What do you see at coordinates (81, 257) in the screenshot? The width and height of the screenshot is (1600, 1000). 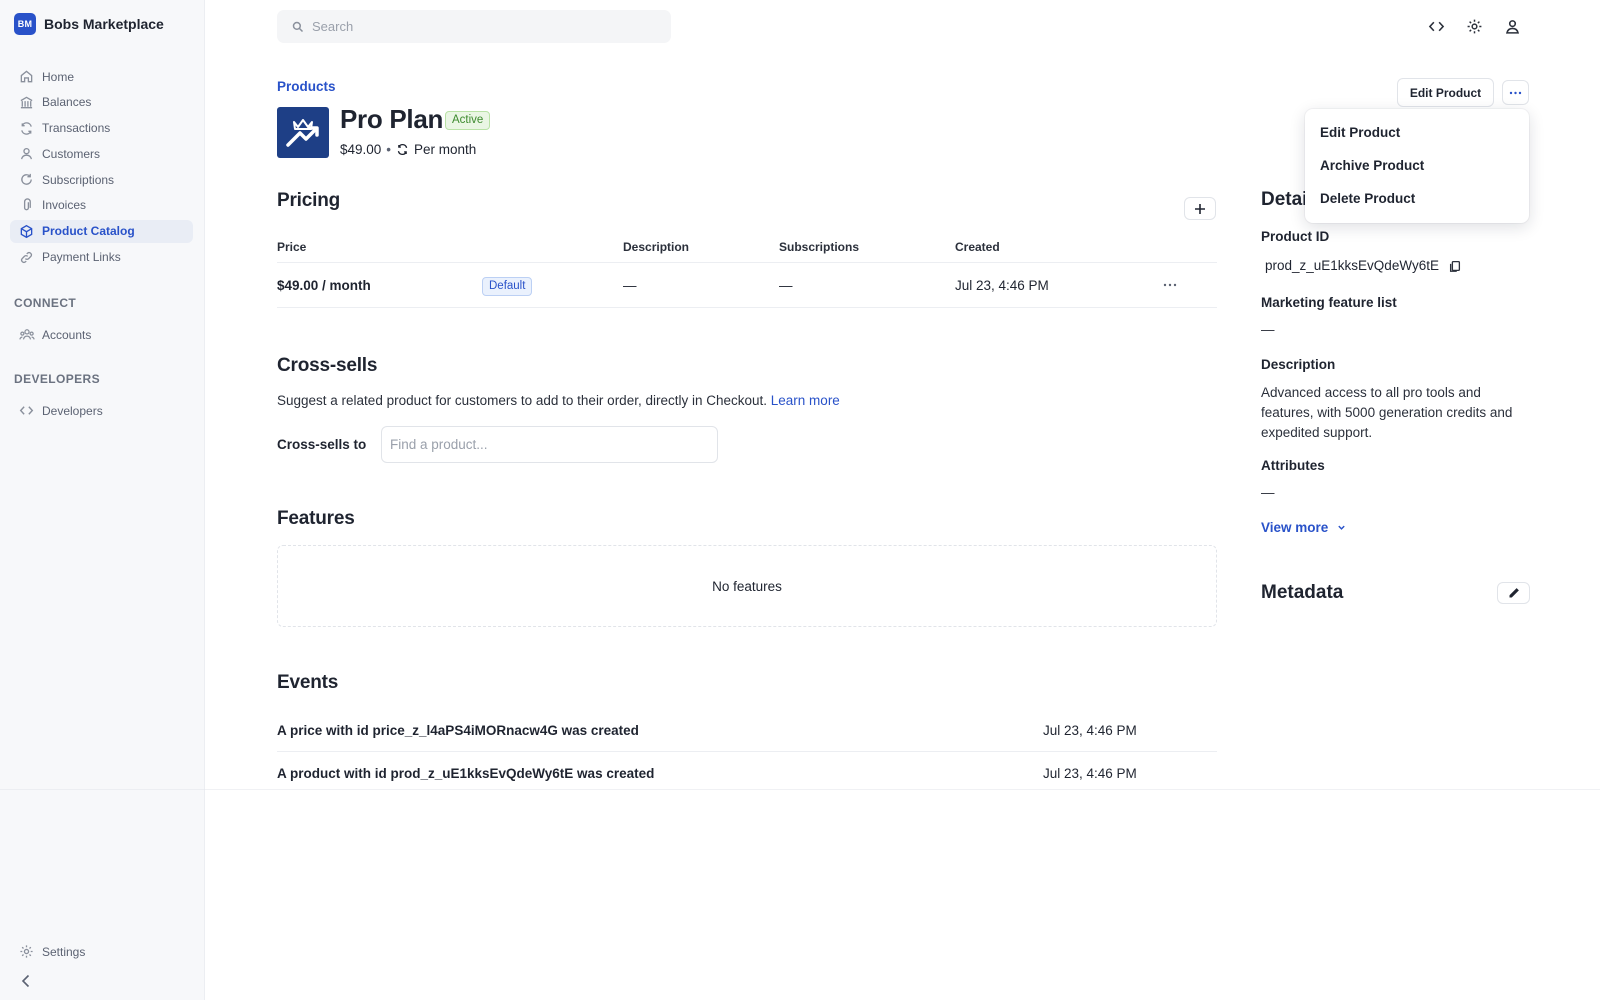 I see `sidebar-item-label: Payment Links` at bounding box center [81, 257].